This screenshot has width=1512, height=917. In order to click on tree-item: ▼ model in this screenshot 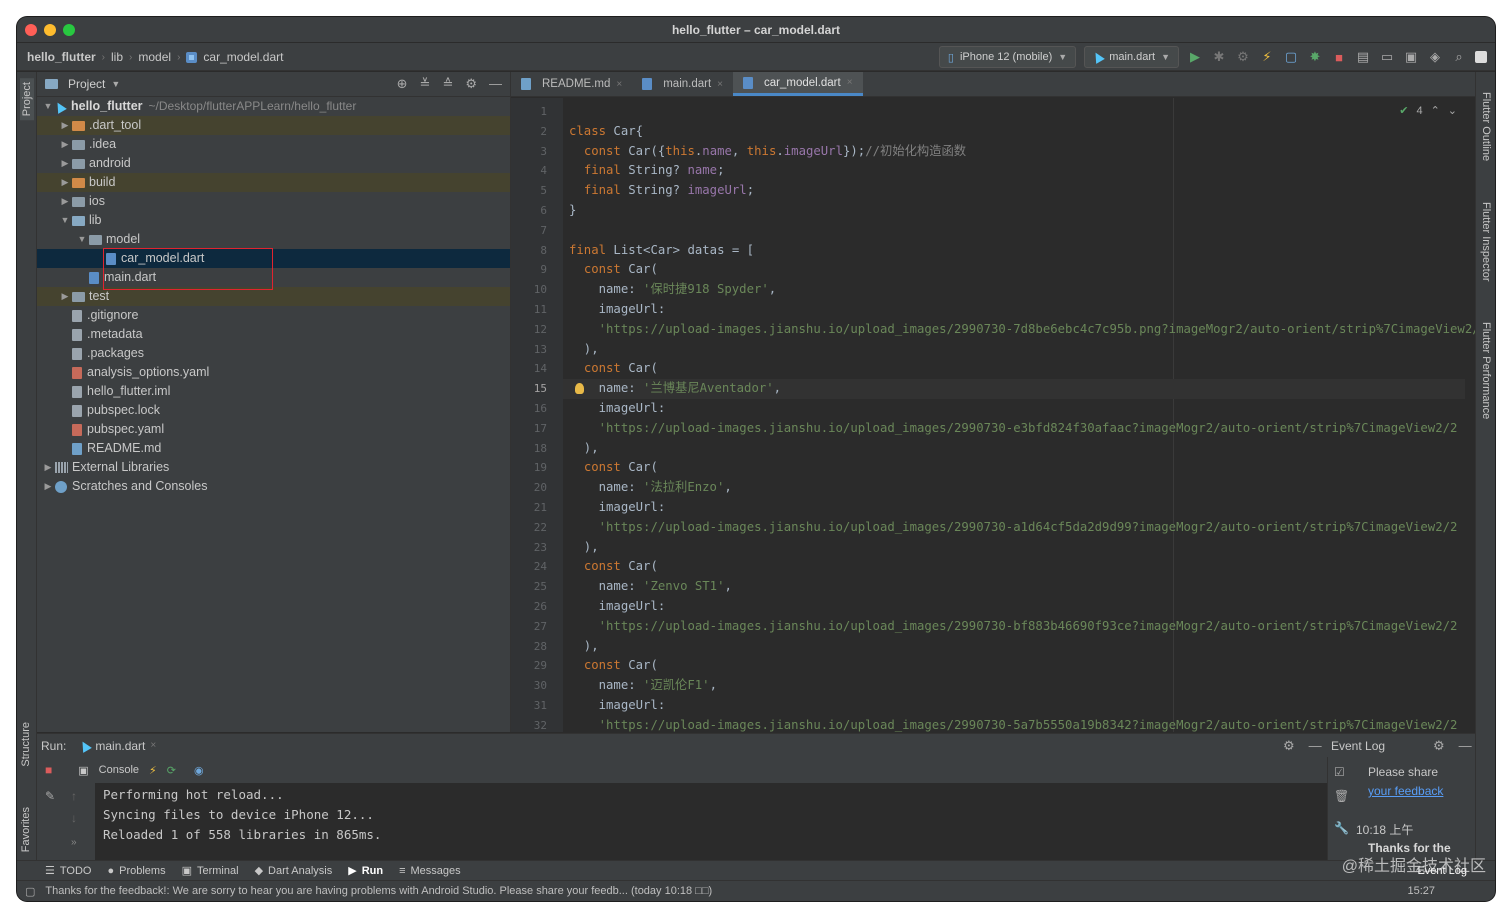, I will do `click(273, 239)`.